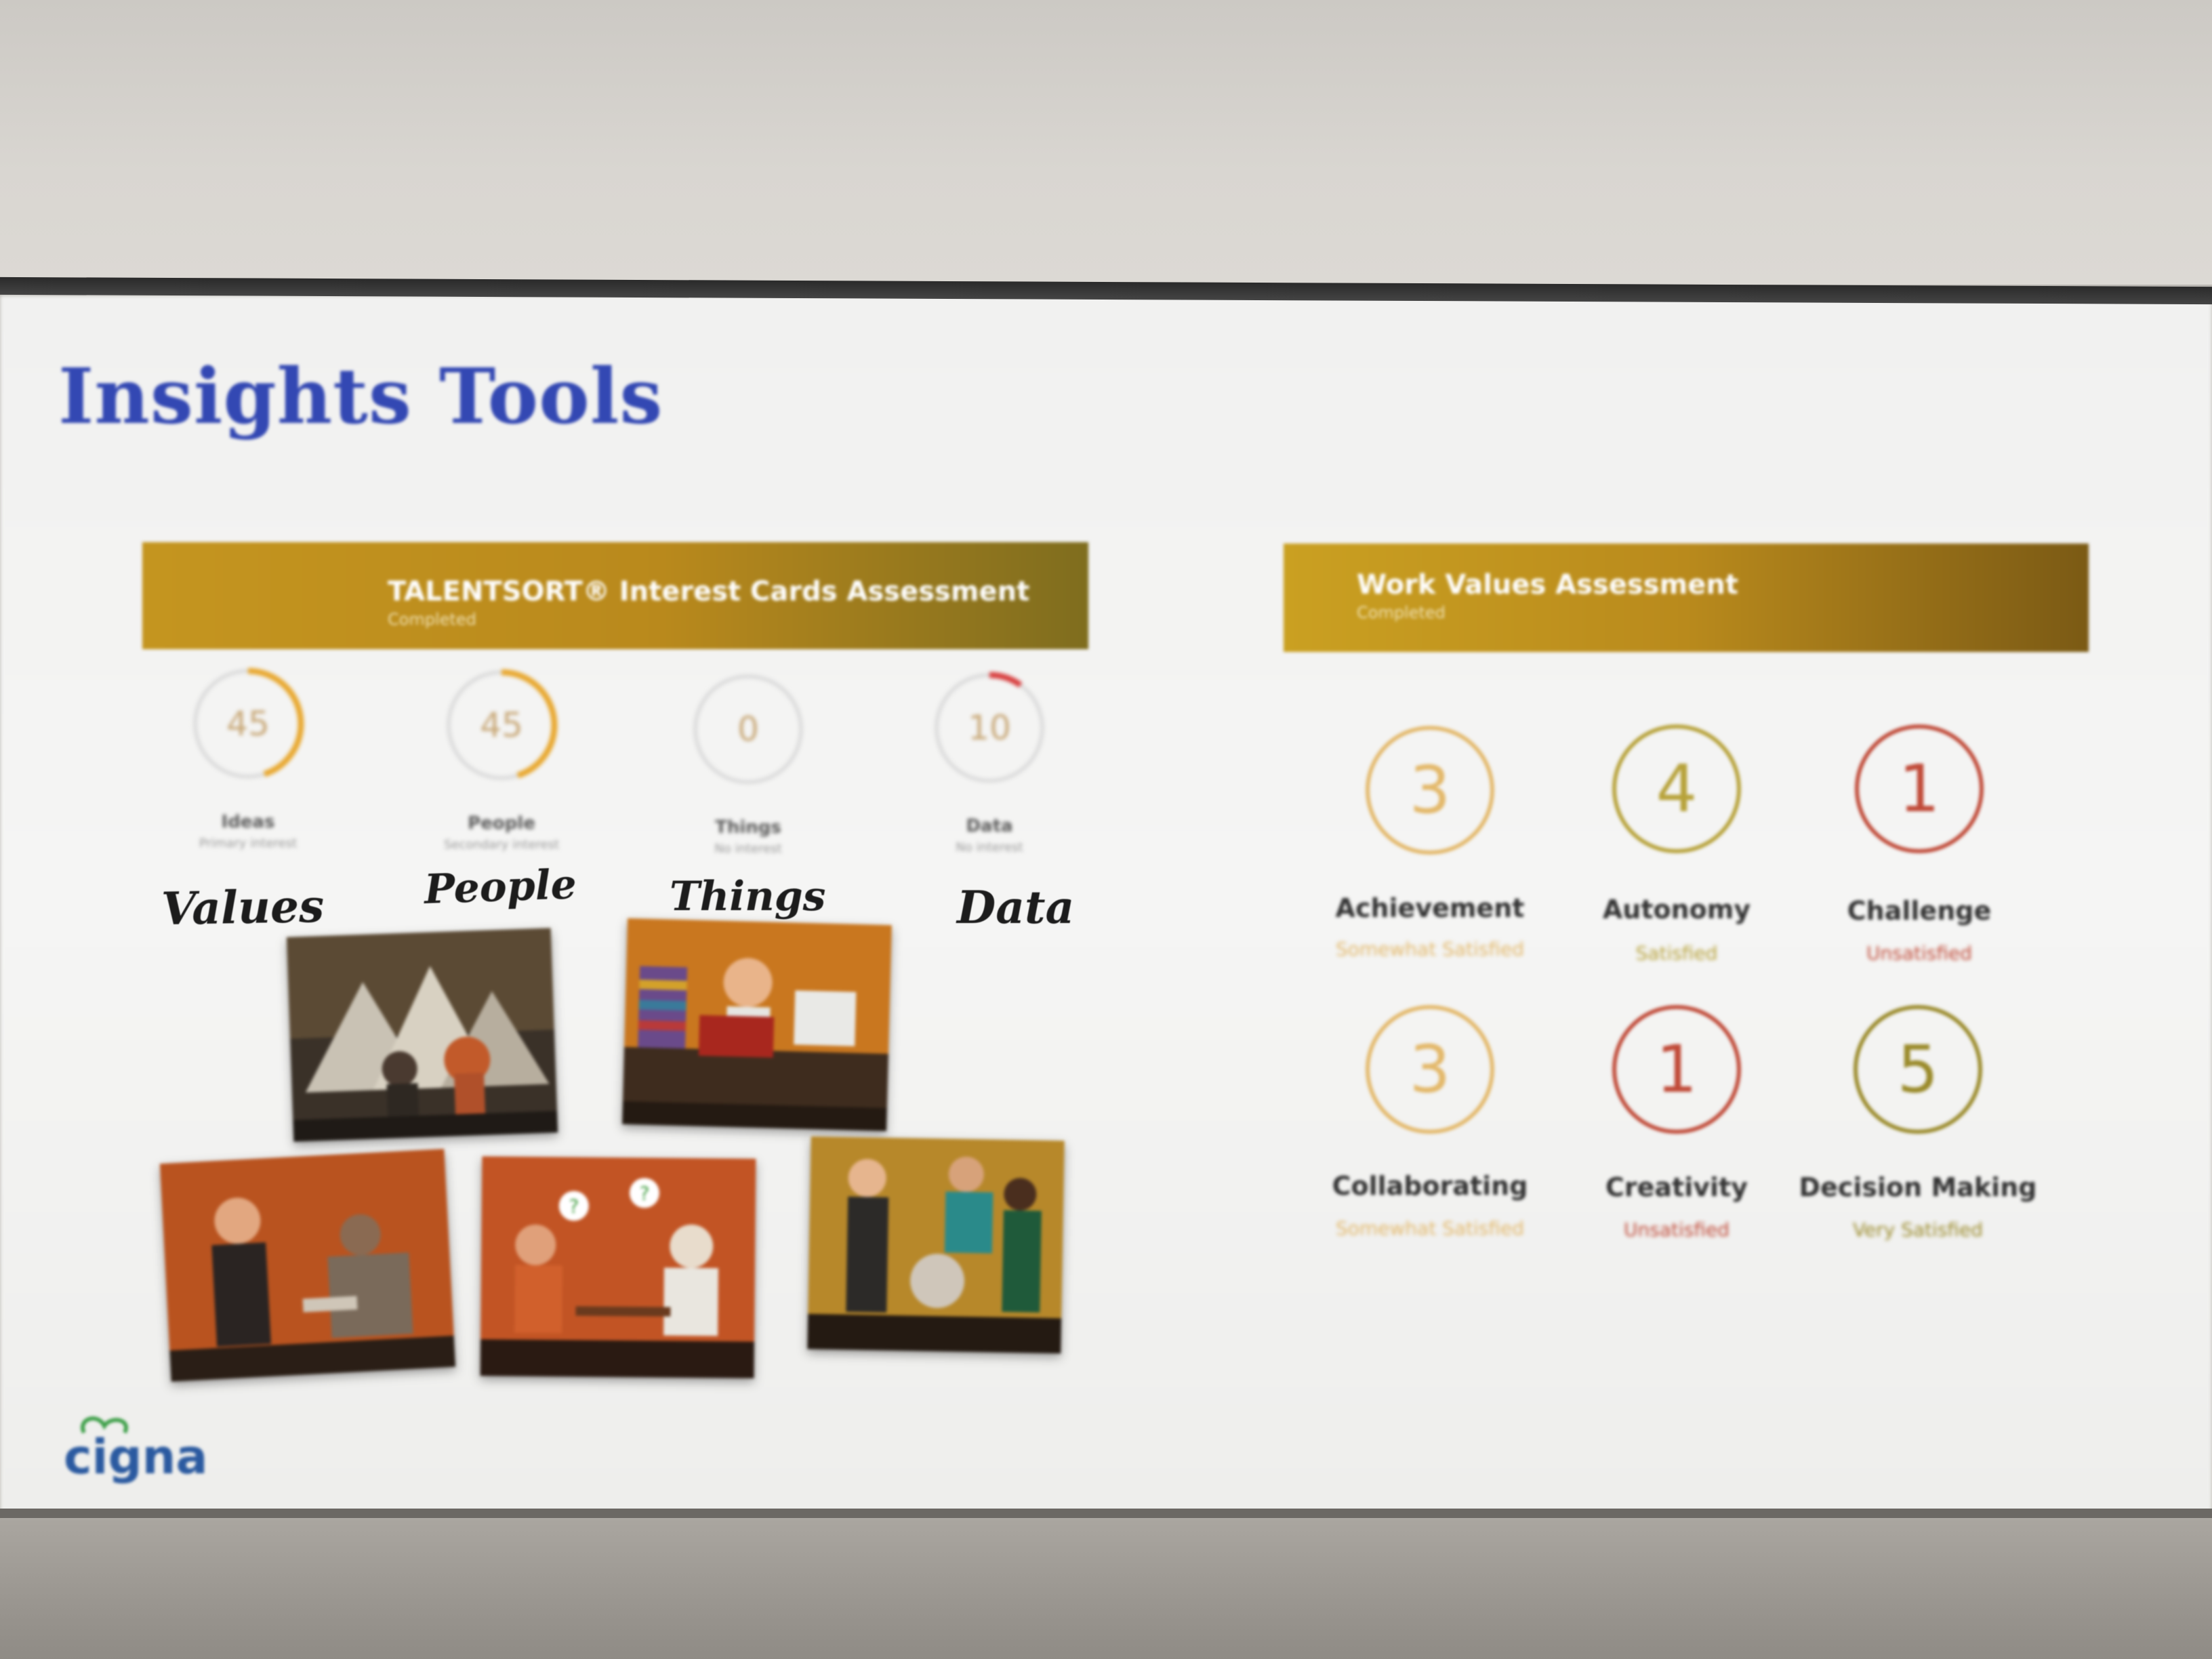  I want to click on work-value-label: Achievement, so click(1430, 908).